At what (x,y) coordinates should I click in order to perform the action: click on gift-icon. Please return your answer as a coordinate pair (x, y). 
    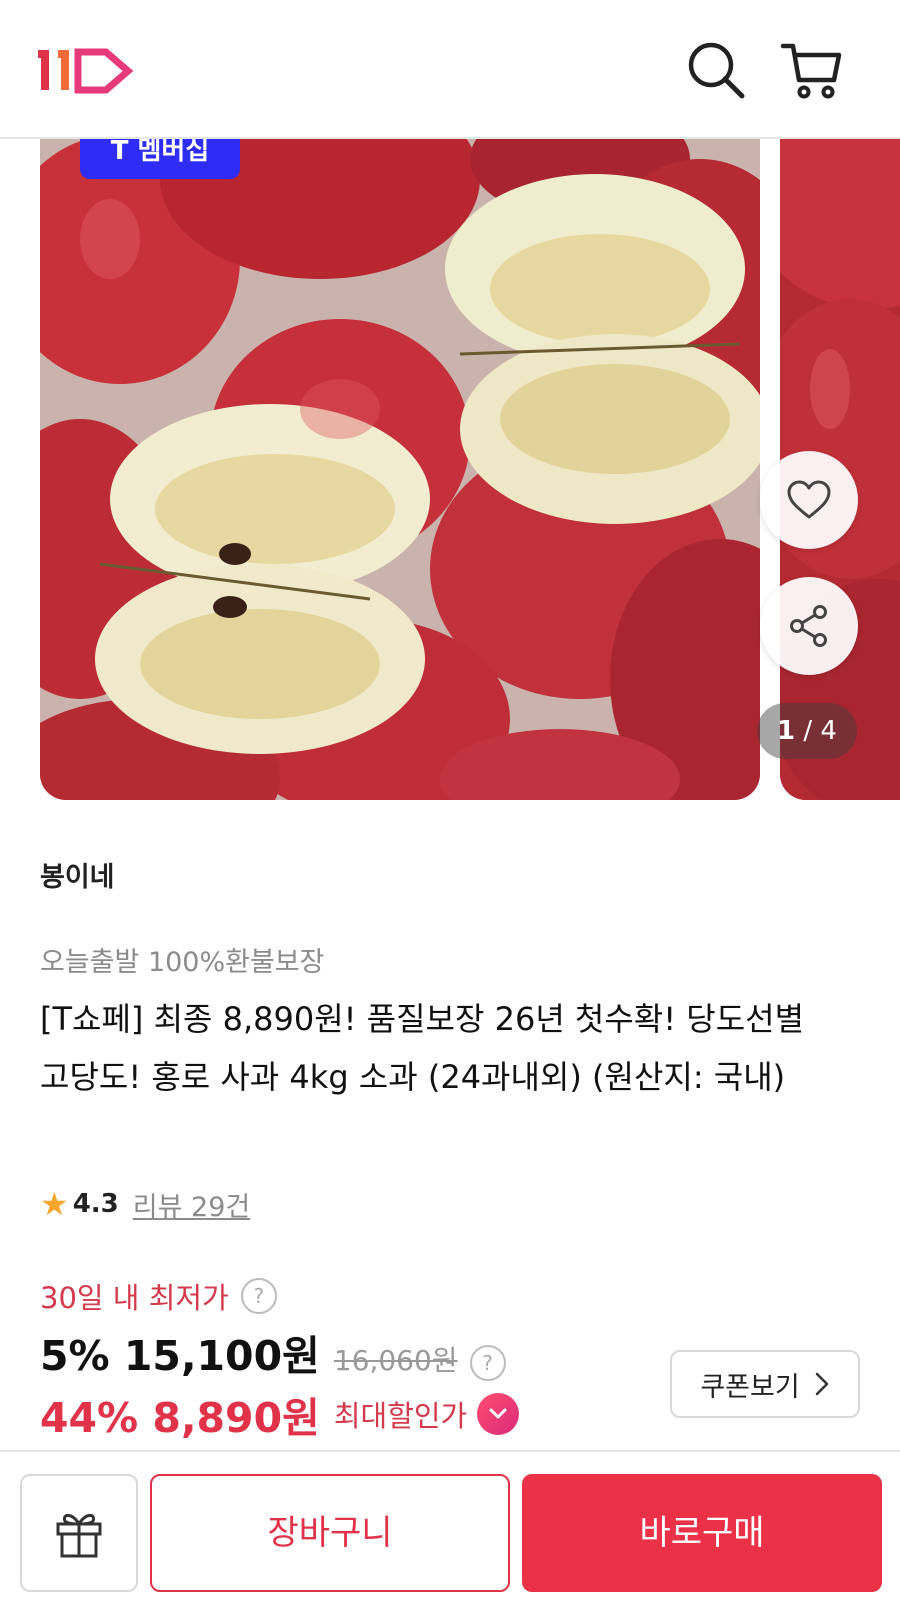
    Looking at the image, I should click on (79, 1535).